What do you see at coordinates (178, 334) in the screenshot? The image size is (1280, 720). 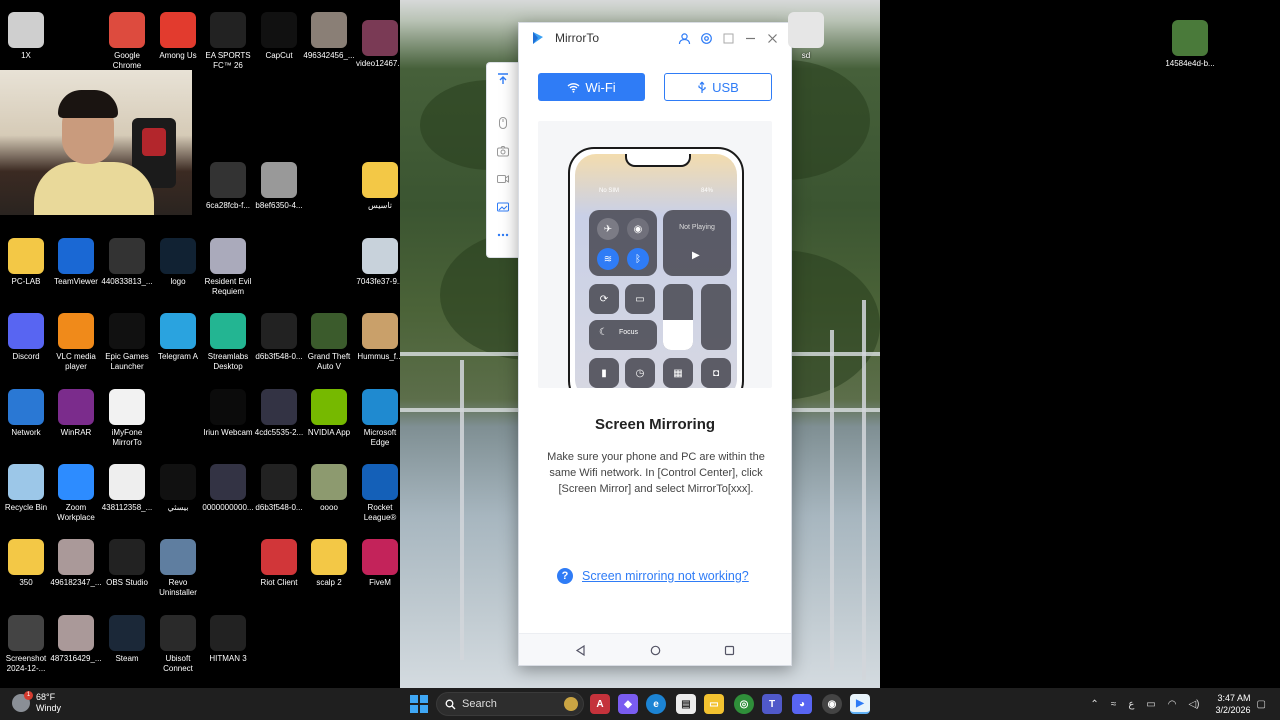 I see `desktop-icon: Telegram A` at bounding box center [178, 334].